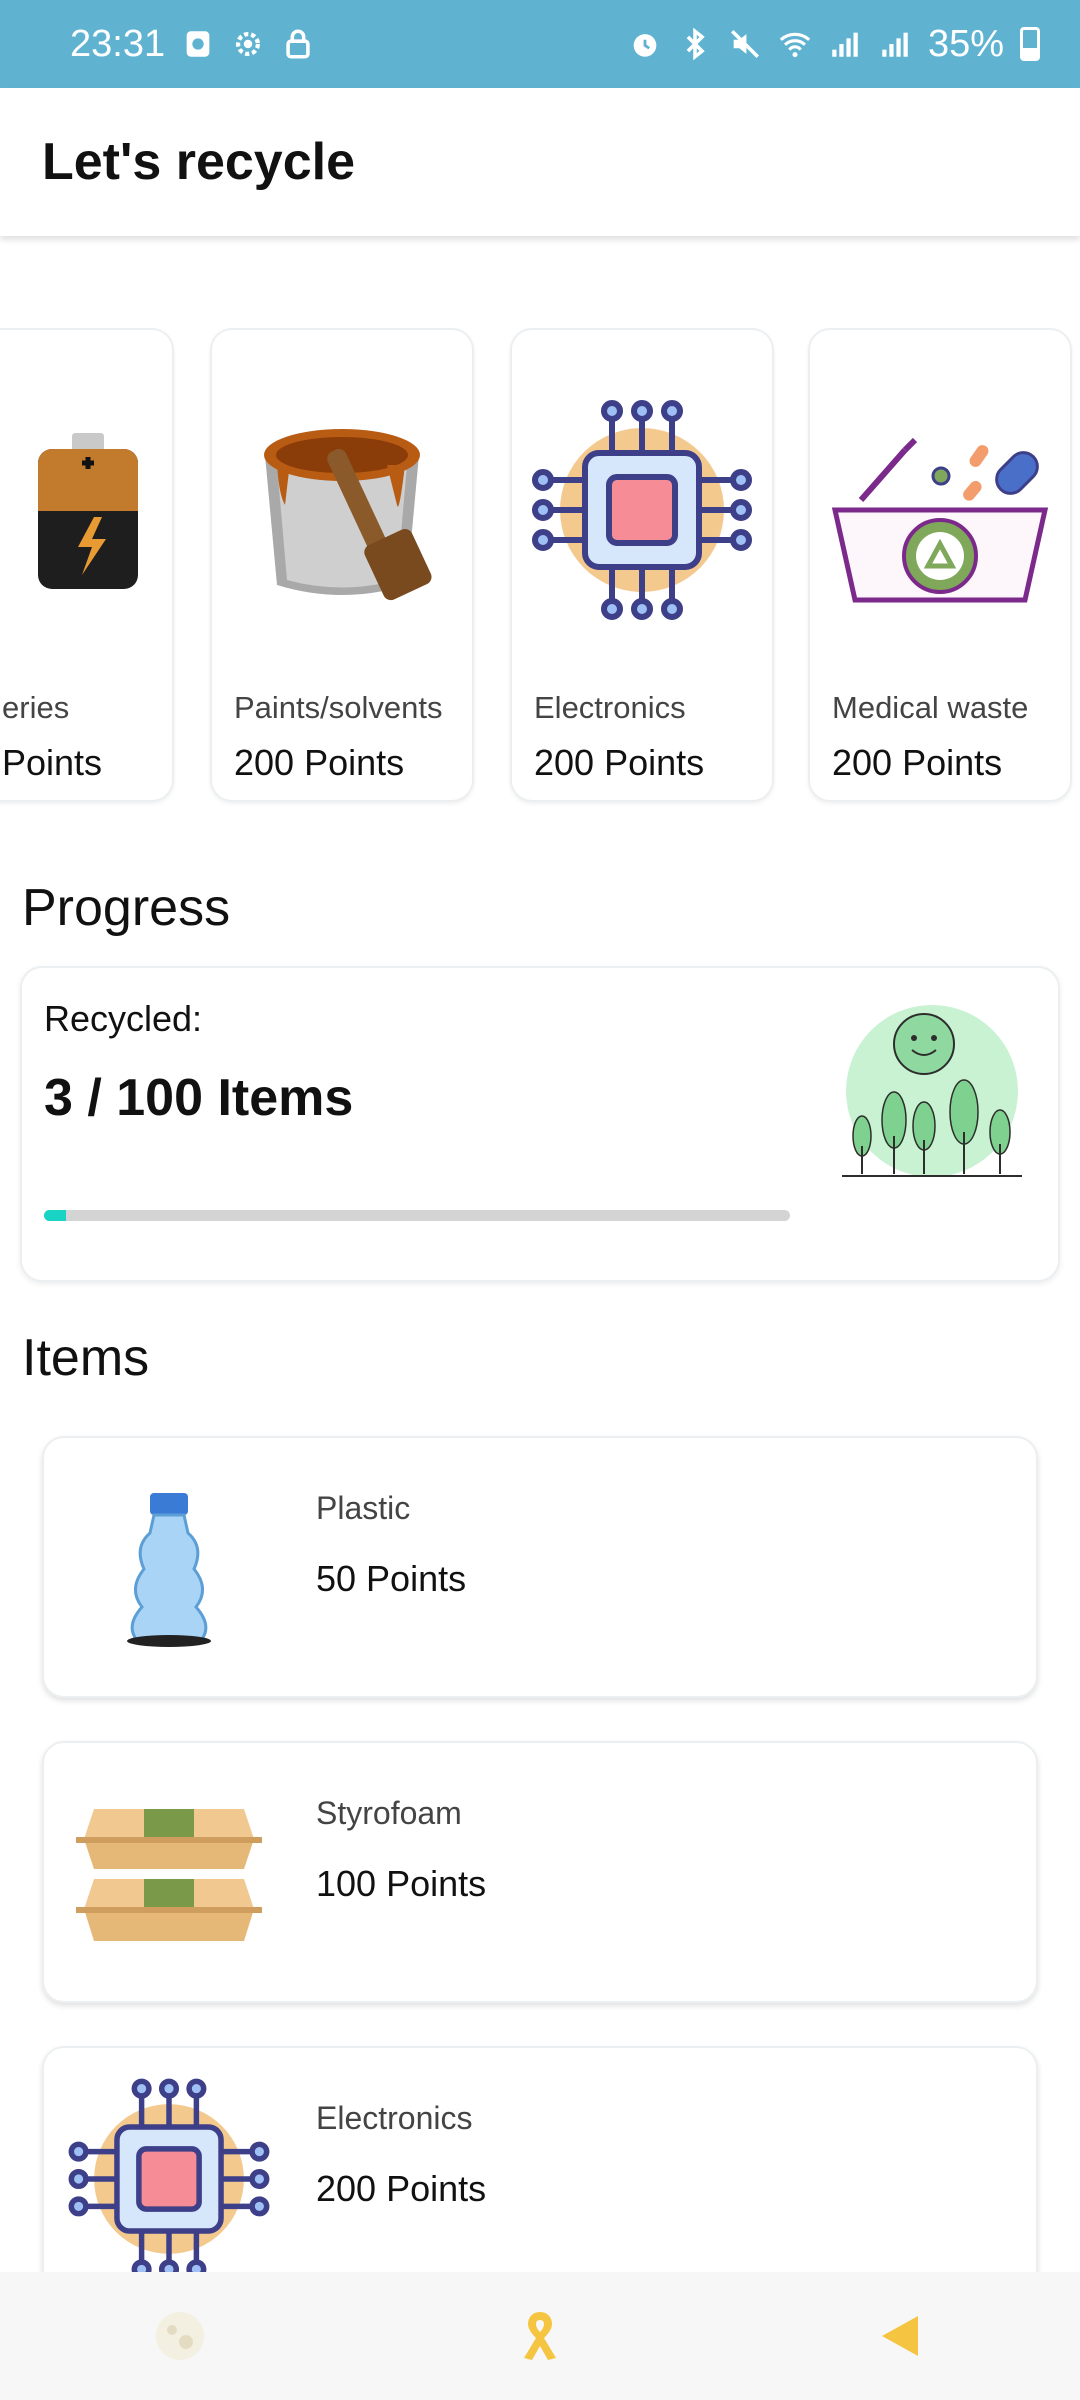  I want to click on category-name: Electronics, so click(610, 707).